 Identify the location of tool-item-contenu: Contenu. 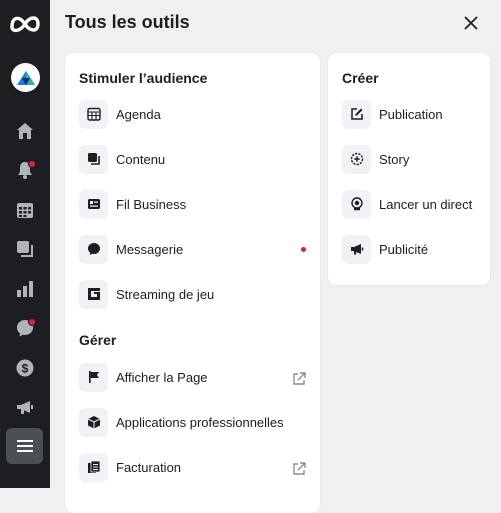
(122, 159).